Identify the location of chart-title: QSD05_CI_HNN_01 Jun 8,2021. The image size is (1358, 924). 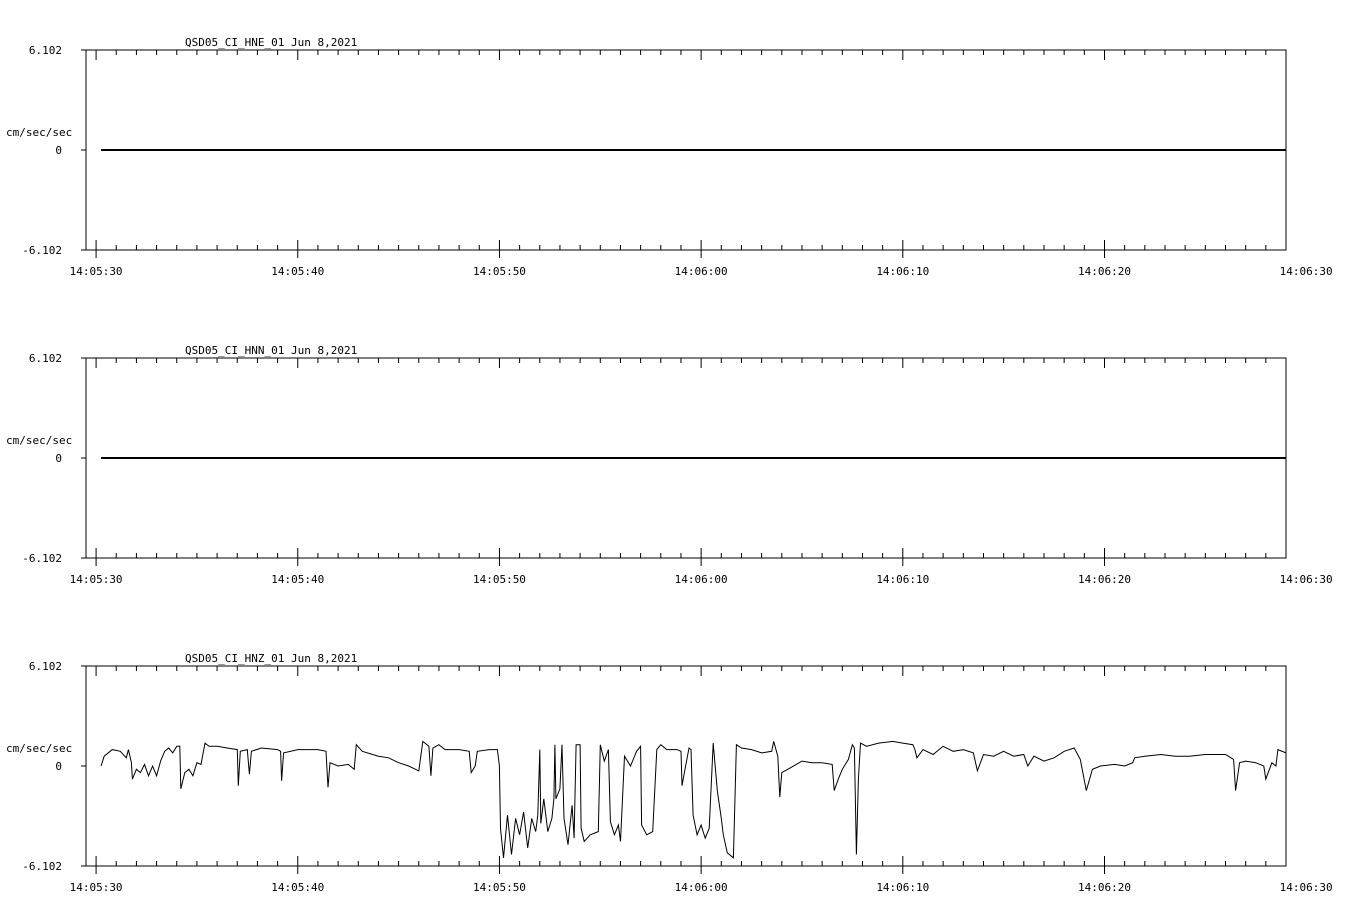
(271, 350).